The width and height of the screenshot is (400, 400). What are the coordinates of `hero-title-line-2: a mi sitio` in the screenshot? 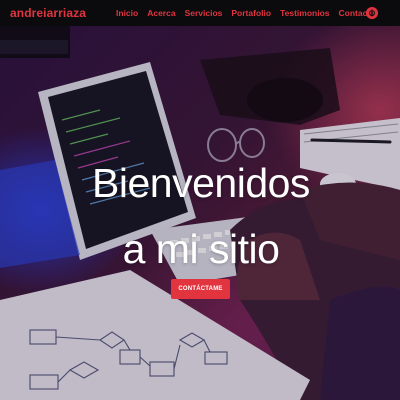 It's located at (201, 249).